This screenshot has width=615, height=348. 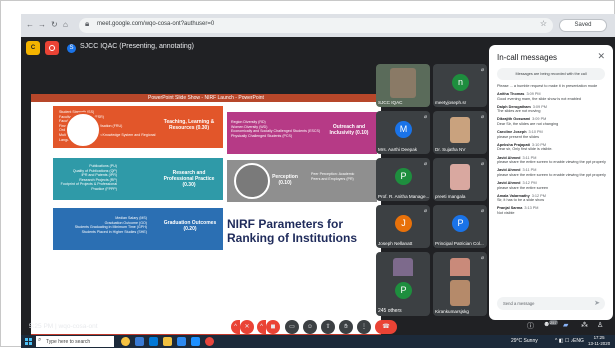 What do you see at coordinates (600, 325) in the screenshot?
I see `lock-controls-icon: ♙` at bounding box center [600, 325].